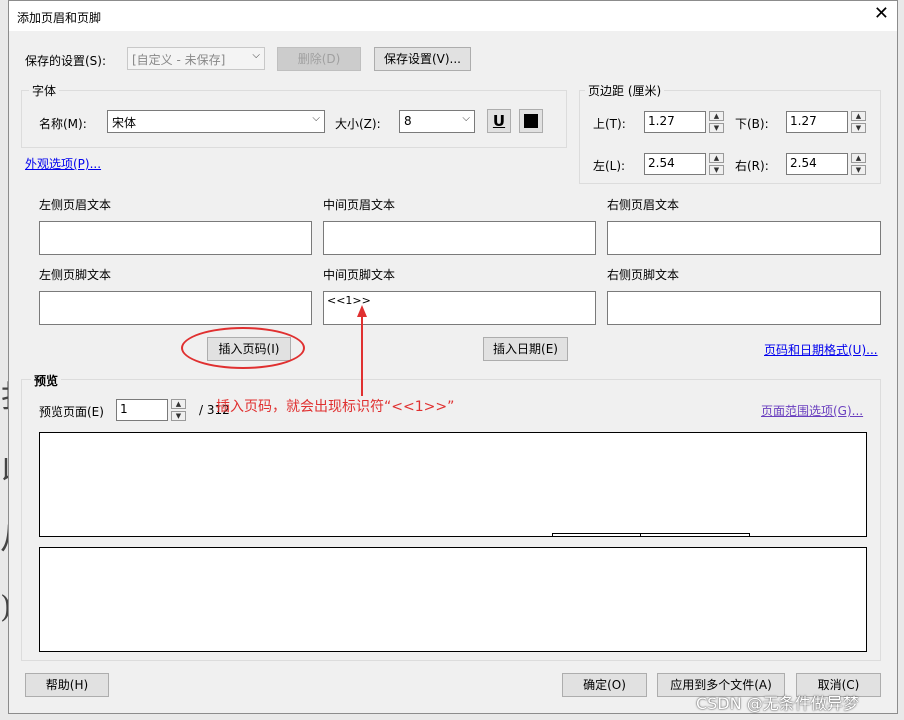 Image resolution: width=904 pixels, height=720 pixels. What do you see at coordinates (744, 238) in the screenshot?
I see `right-header-input` at bounding box center [744, 238].